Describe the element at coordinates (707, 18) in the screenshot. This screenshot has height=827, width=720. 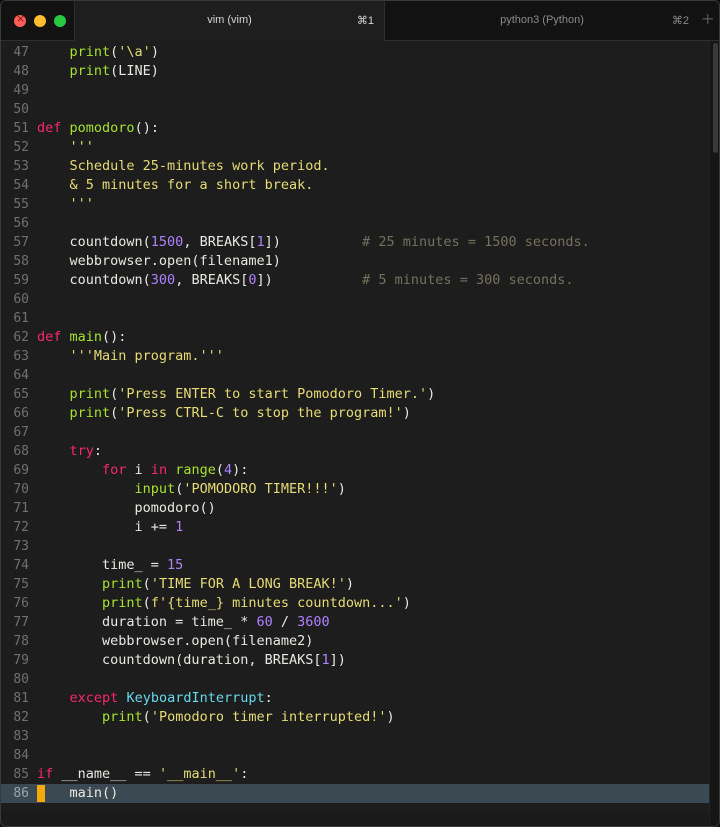
I see `new-tab-plus-icon: +` at that location.